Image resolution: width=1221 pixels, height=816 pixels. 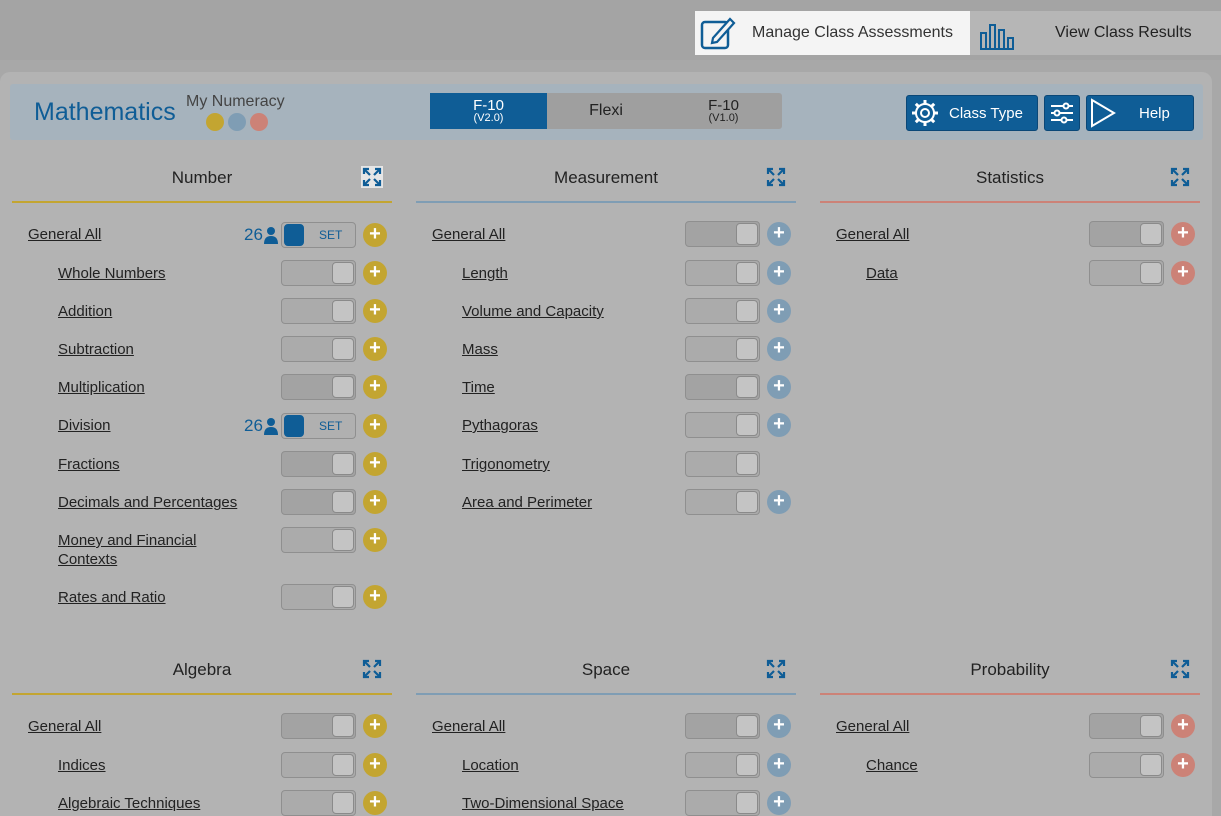 I want to click on indices-link: Indices, so click(x=82, y=765).